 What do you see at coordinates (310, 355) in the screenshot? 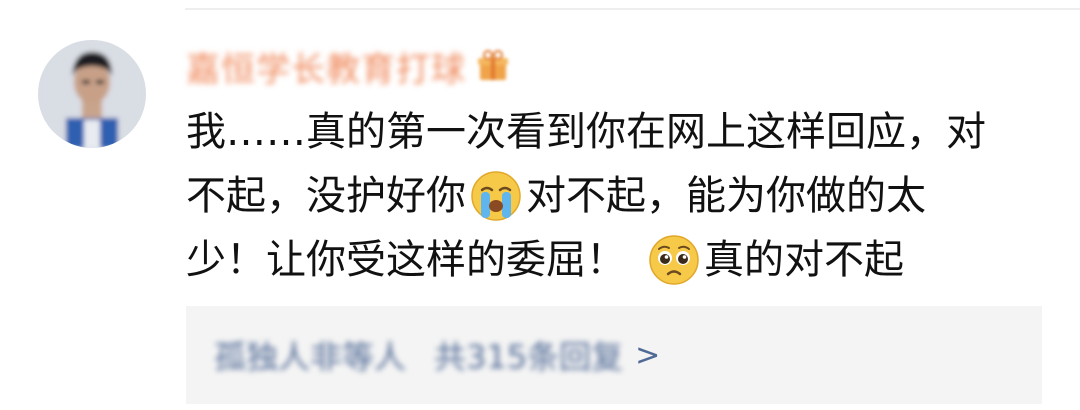
I see `reply-authors: 孤独人非等人` at bounding box center [310, 355].